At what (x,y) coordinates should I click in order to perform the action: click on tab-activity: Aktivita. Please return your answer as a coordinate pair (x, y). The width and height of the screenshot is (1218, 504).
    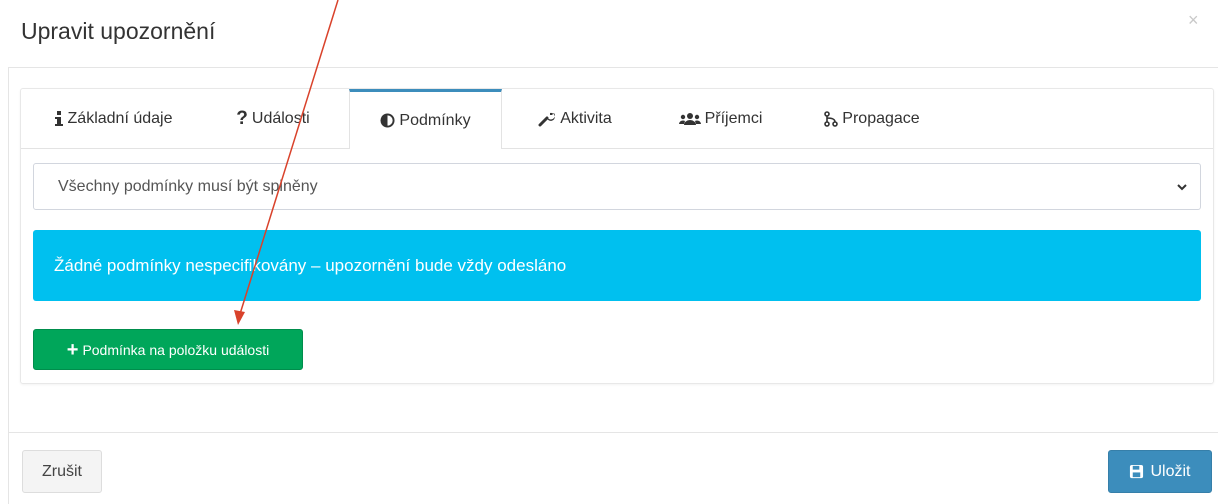
    Looking at the image, I should click on (575, 119).